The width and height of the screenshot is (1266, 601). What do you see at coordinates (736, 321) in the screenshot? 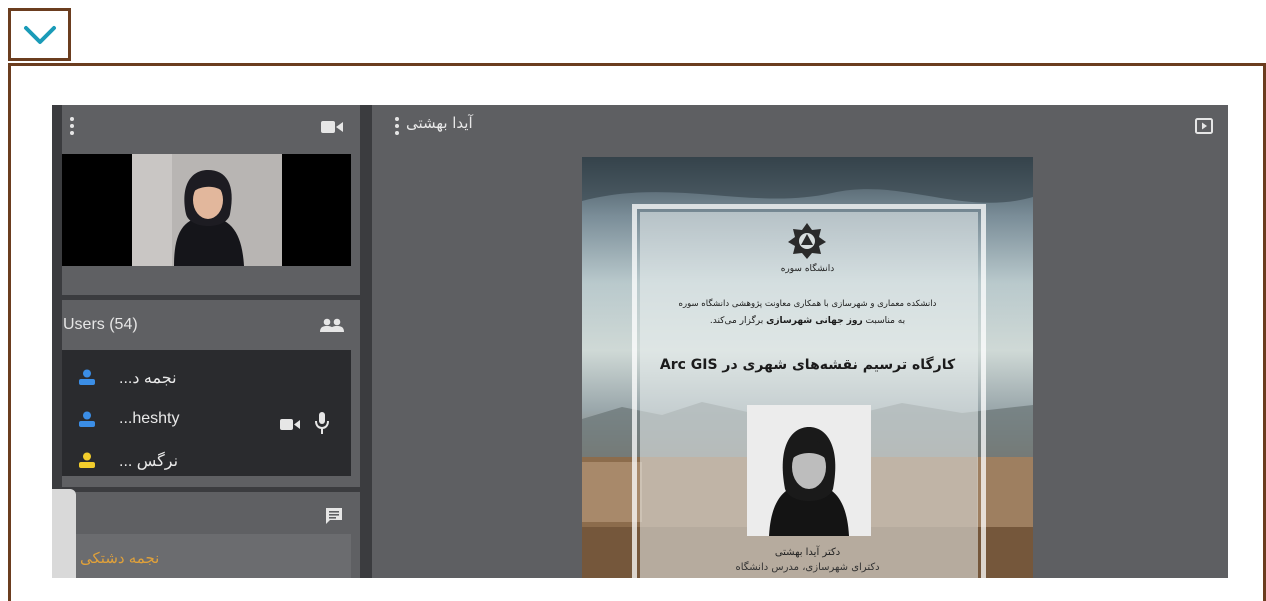
I see `poster-line-2-suffix: برگزار می‌کند.` at bounding box center [736, 321].